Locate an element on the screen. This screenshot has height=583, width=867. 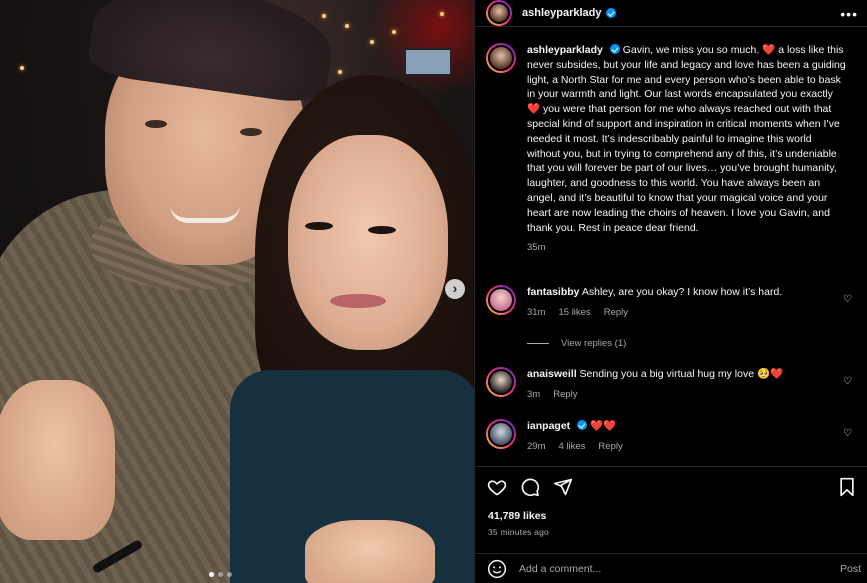
comment-row: ianpaget ❤️❤️ 29m 4 likes Reply ♡ is located at coordinates (672, 437).